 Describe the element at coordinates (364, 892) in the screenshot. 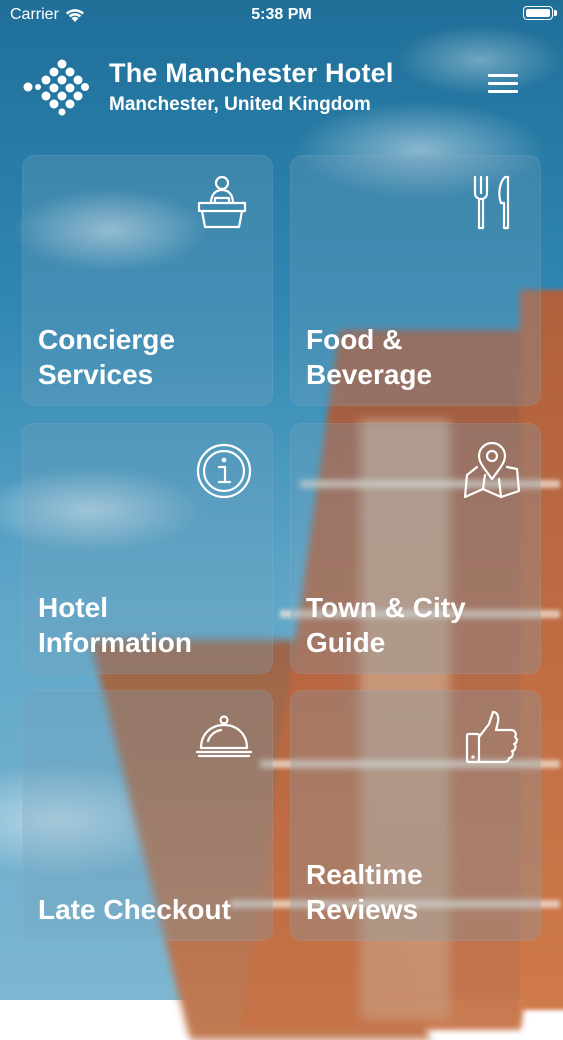

I see `tile-label: Realtime Reviews` at that location.